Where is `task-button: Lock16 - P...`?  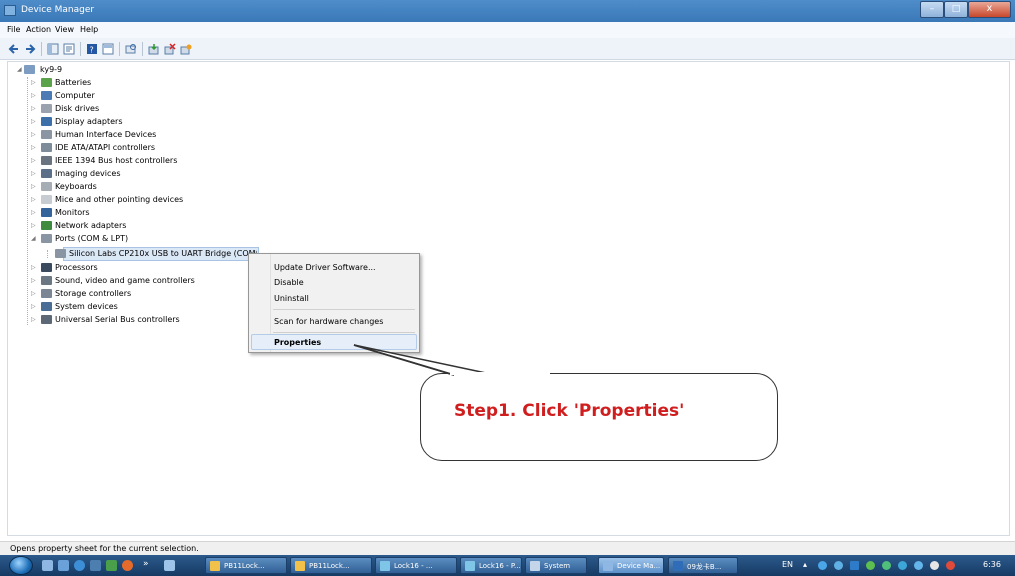
task-button: Lock16 - P... is located at coordinates (491, 565).